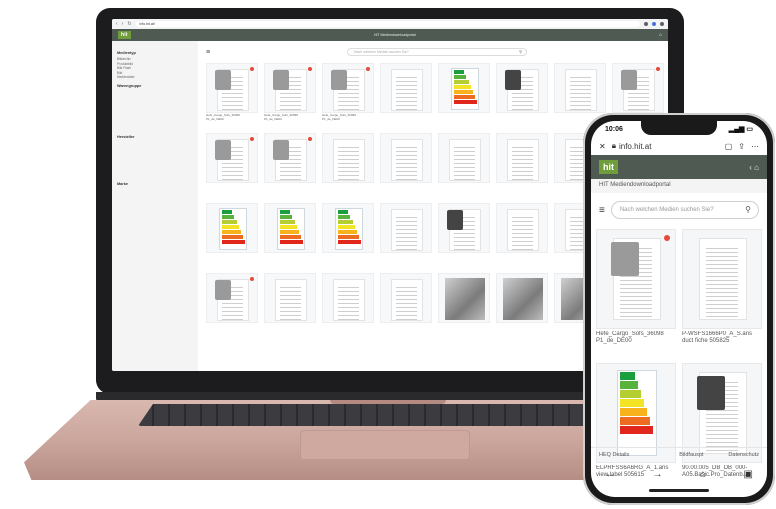 The height and width of the screenshot is (509, 776). Describe the element at coordinates (748, 474) in the screenshot. I see `tabs-icon: ▣` at that location.